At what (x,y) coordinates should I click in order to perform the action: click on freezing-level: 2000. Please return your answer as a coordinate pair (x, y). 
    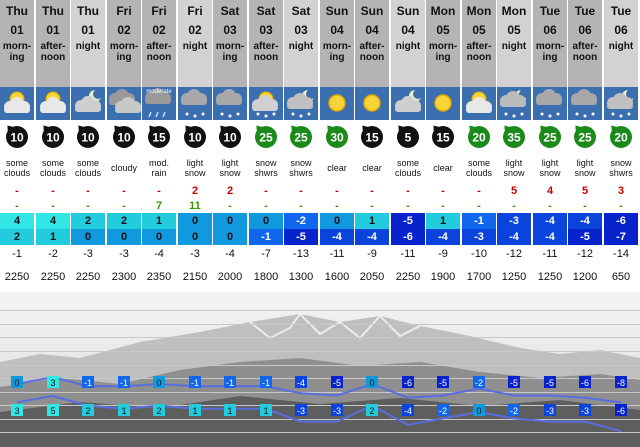
    Looking at the image, I should click on (230, 277).